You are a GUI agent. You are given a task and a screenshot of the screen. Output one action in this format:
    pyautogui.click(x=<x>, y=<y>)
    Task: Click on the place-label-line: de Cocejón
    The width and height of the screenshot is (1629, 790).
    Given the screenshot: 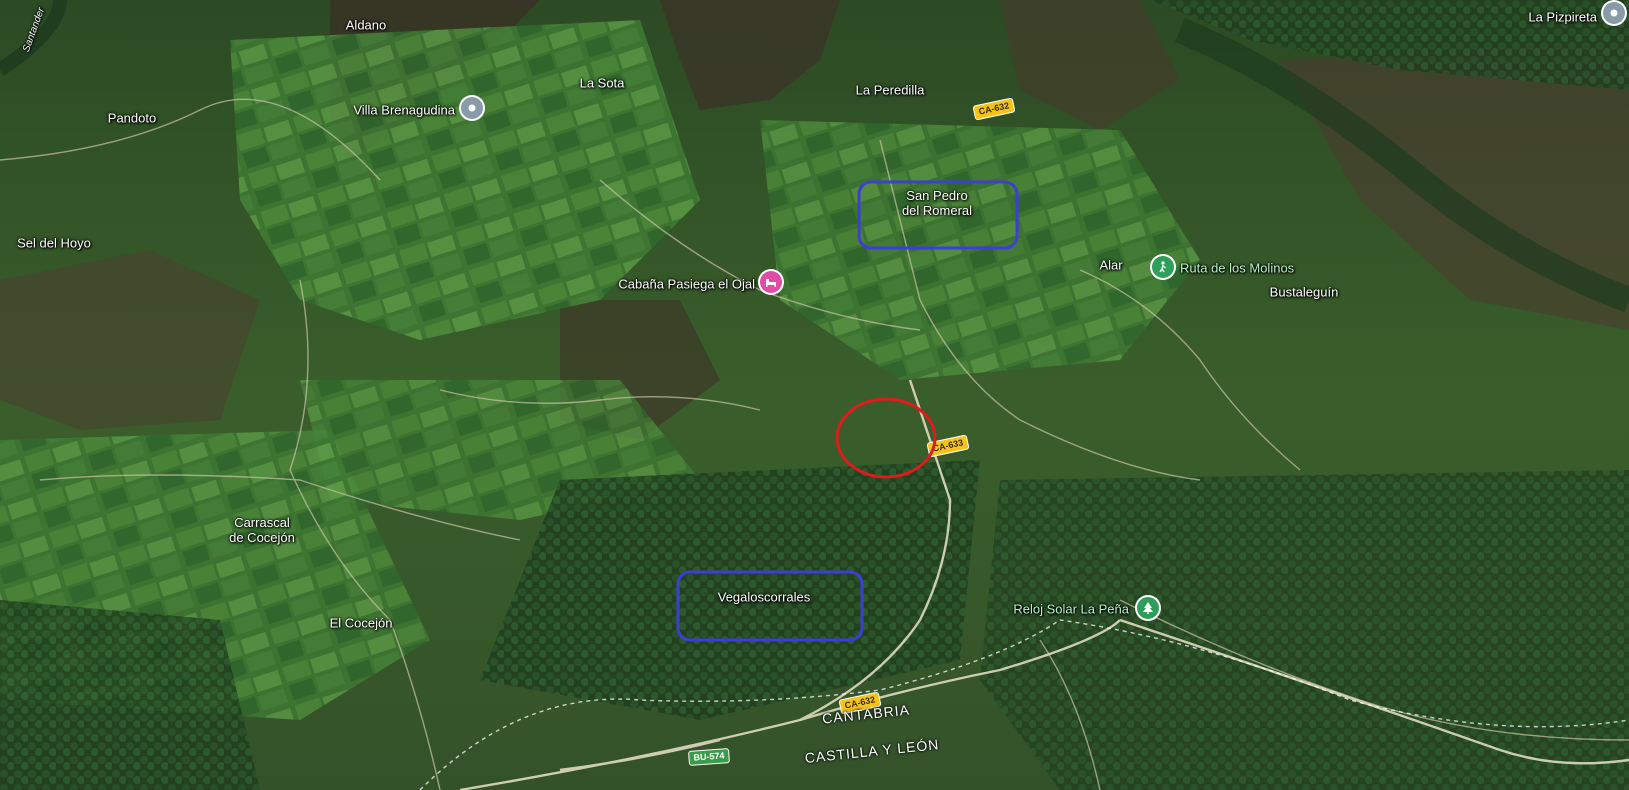 What is the action you would take?
    pyautogui.click(x=262, y=537)
    